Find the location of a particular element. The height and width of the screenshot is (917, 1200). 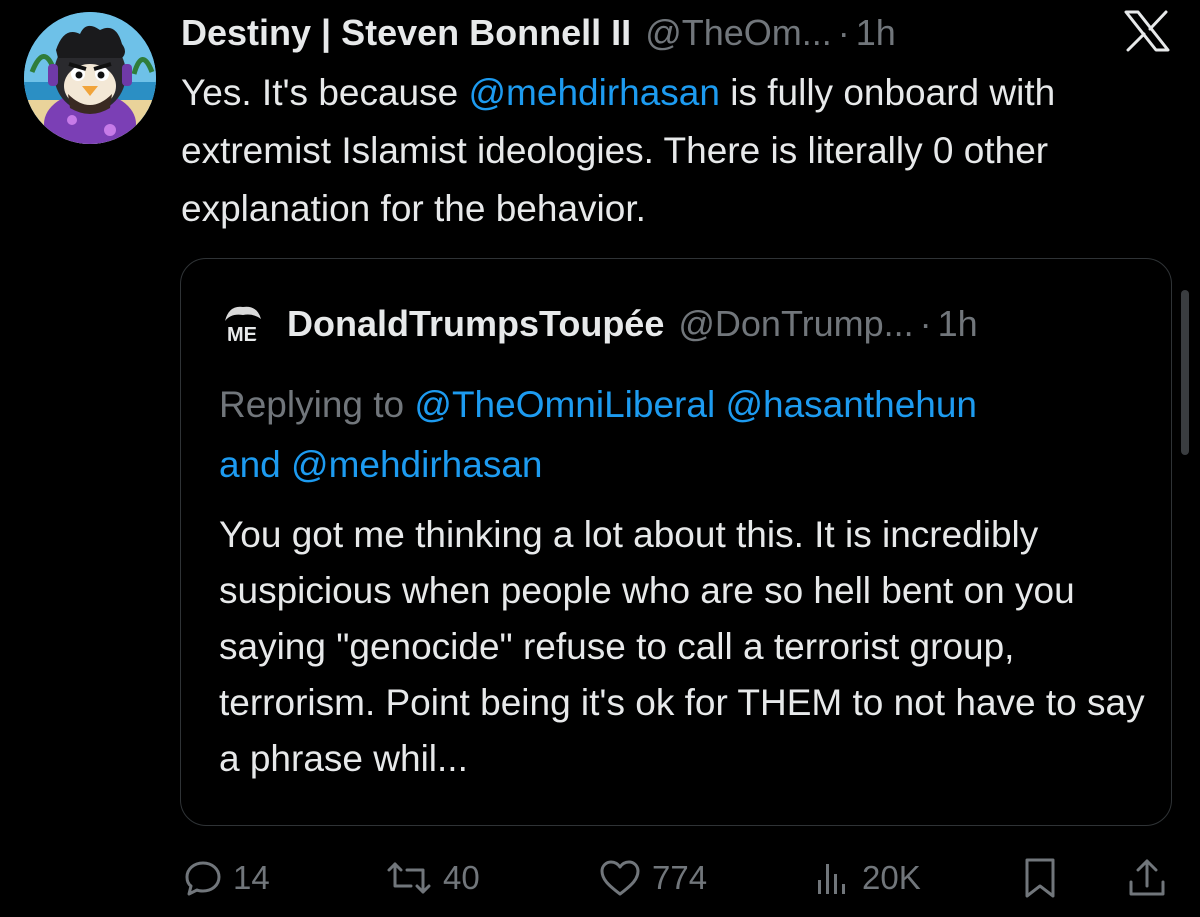

share-button is located at coordinates (1147, 878).